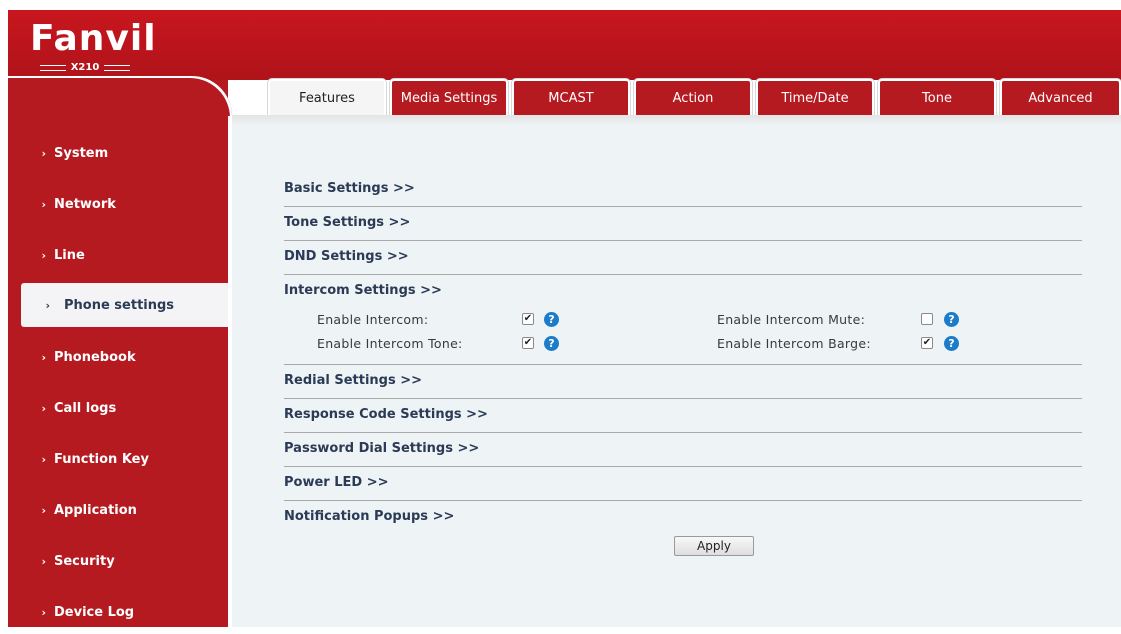  What do you see at coordinates (117, 68) in the screenshot?
I see `logo-line-right` at bounding box center [117, 68].